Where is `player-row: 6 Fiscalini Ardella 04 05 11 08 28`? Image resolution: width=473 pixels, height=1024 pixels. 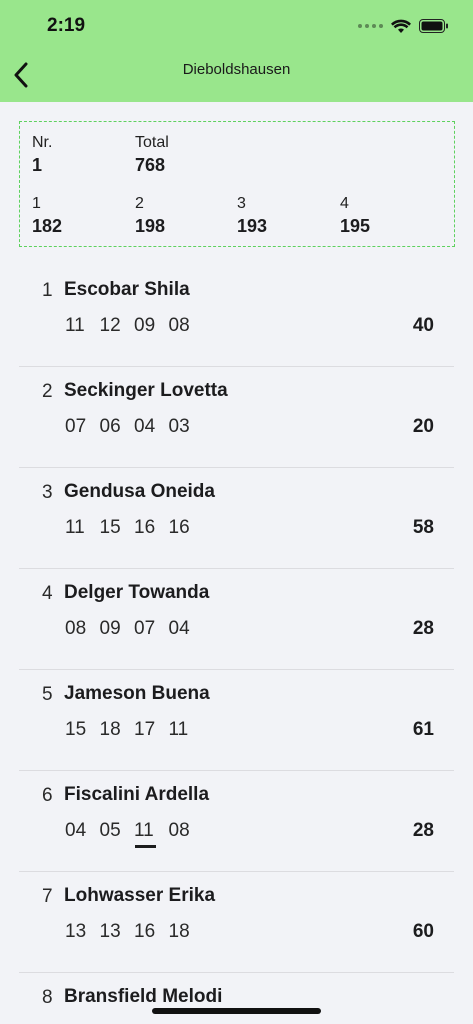 player-row: 6 Fiscalini Ardella 04 05 11 08 28 is located at coordinates (236, 821).